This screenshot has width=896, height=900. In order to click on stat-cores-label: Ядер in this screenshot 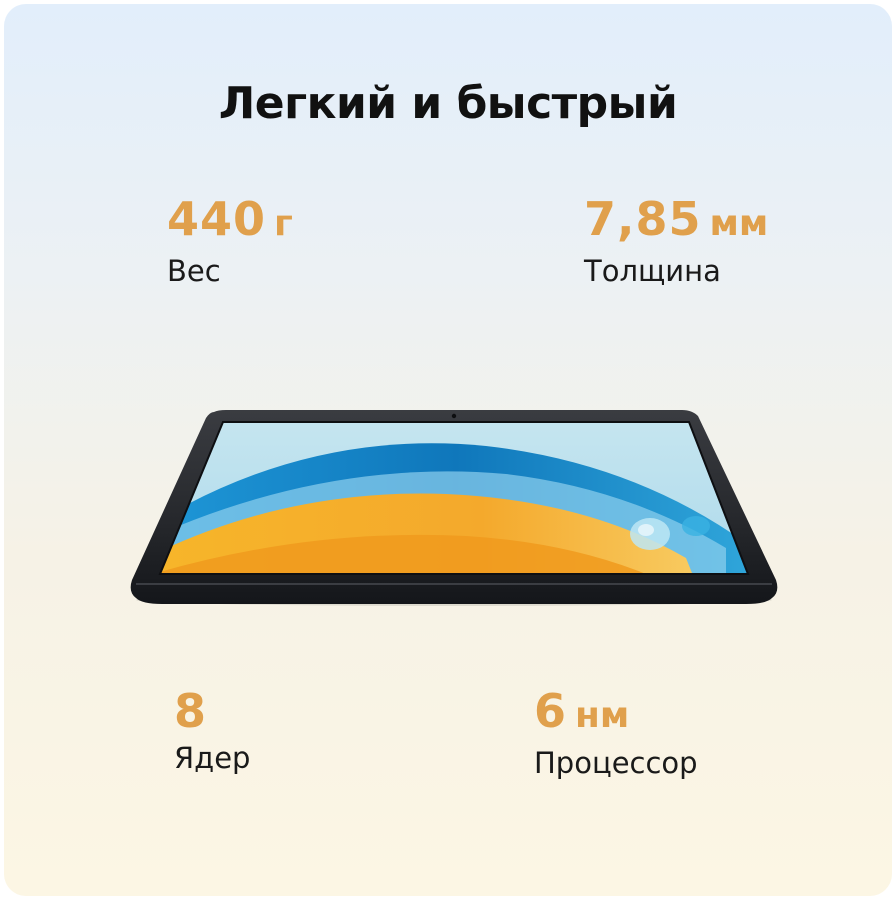, I will do `click(212, 758)`.